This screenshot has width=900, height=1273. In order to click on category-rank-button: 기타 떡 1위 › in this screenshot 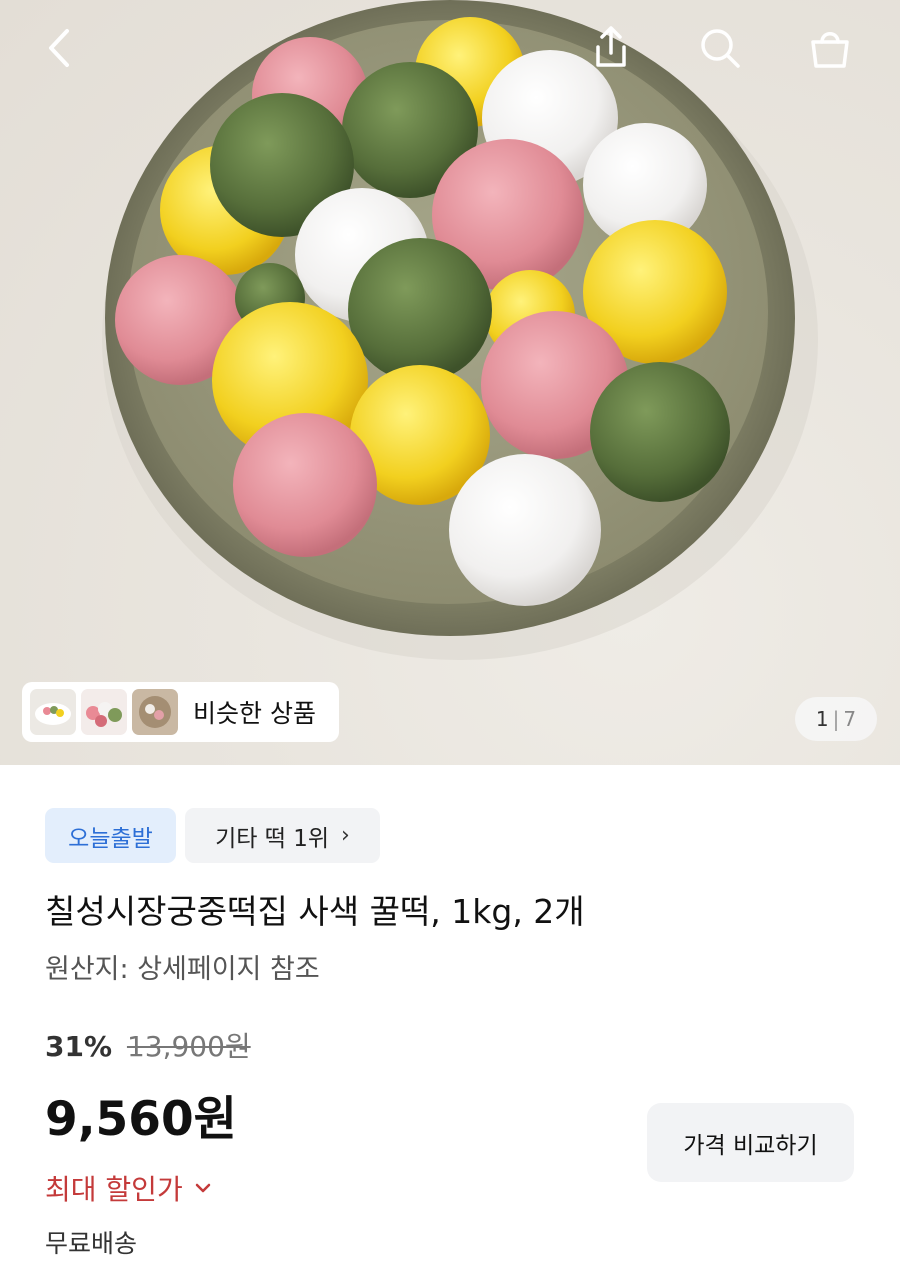, I will do `click(282, 835)`.